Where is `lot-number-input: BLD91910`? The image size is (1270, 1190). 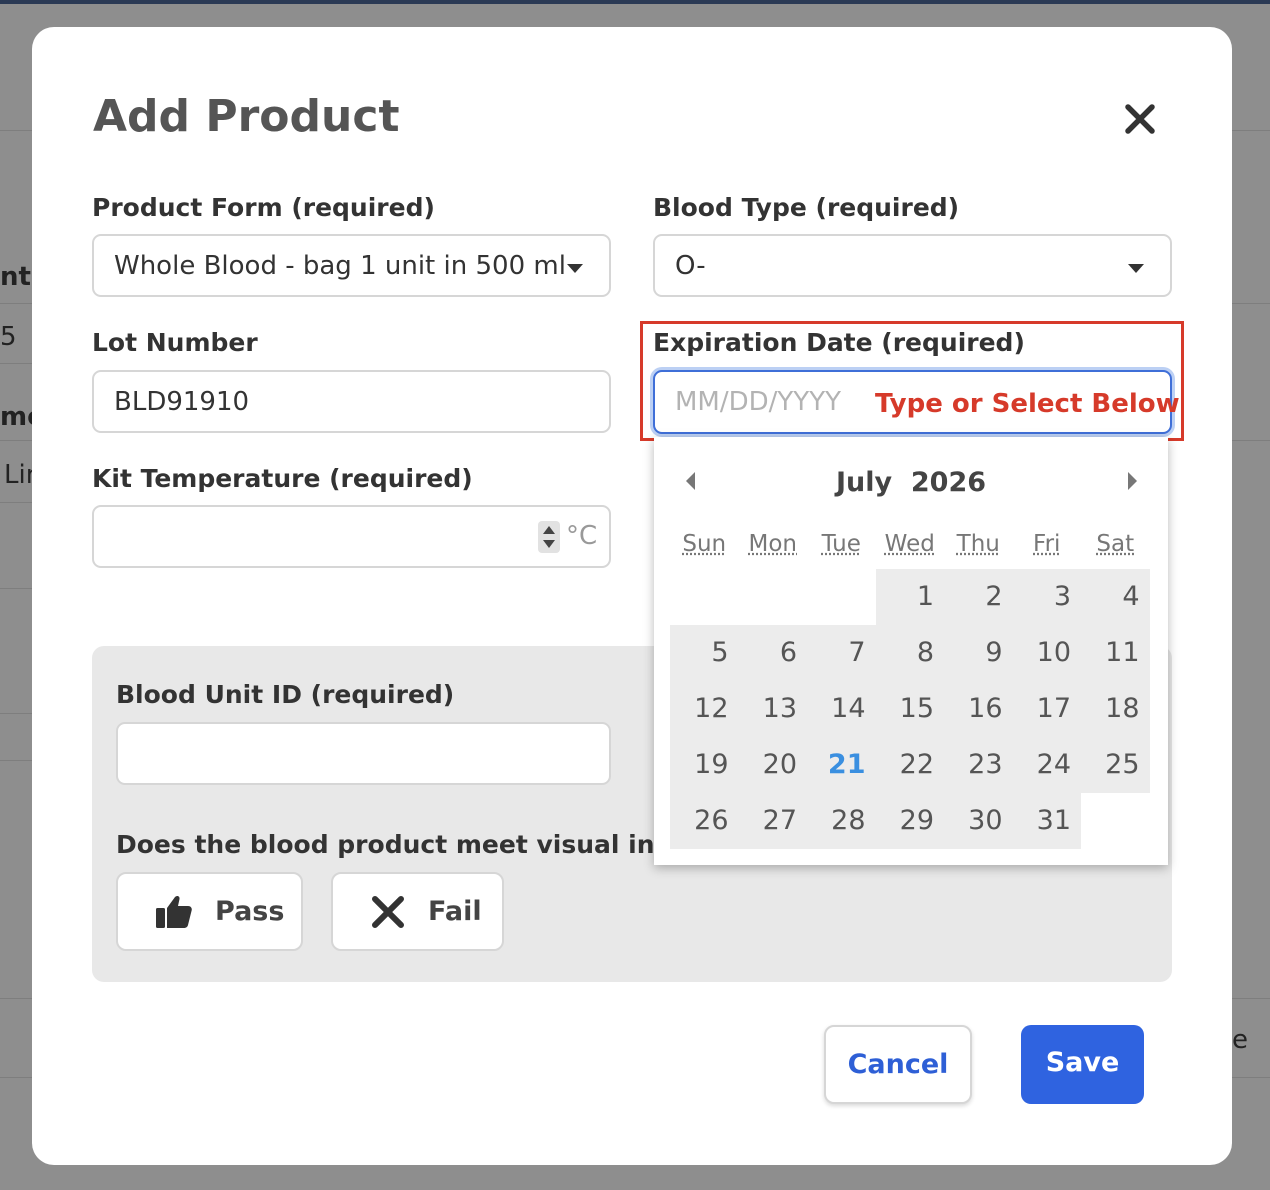
lot-number-input: BLD91910 is located at coordinates (351, 401).